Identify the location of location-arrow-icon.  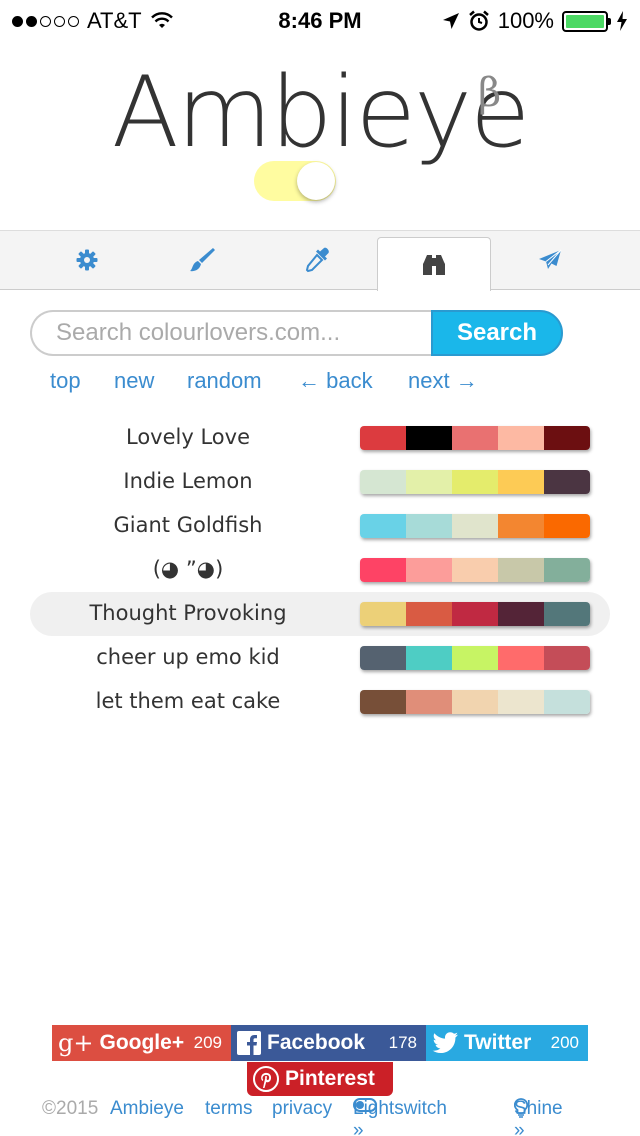
(450, 21).